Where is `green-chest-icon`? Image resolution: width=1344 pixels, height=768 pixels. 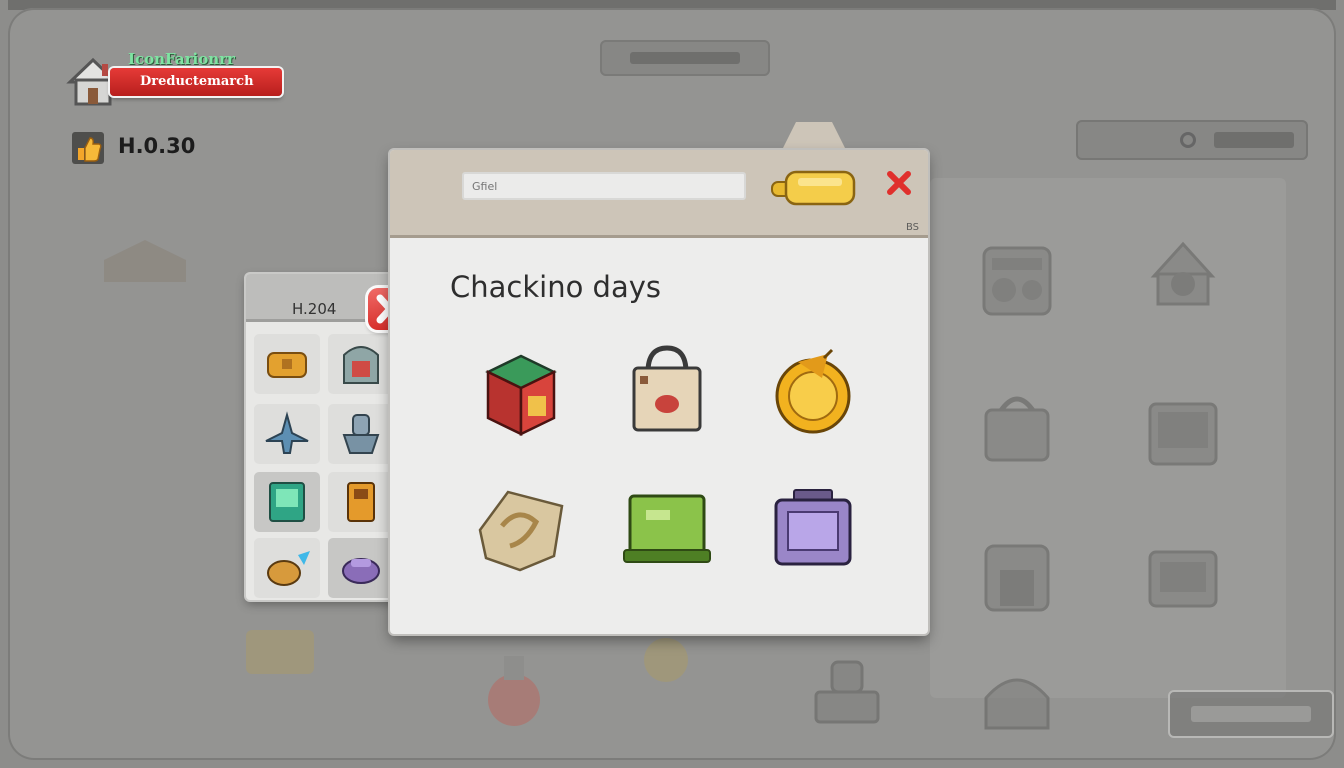
green-chest-icon is located at coordinates (667, 528).